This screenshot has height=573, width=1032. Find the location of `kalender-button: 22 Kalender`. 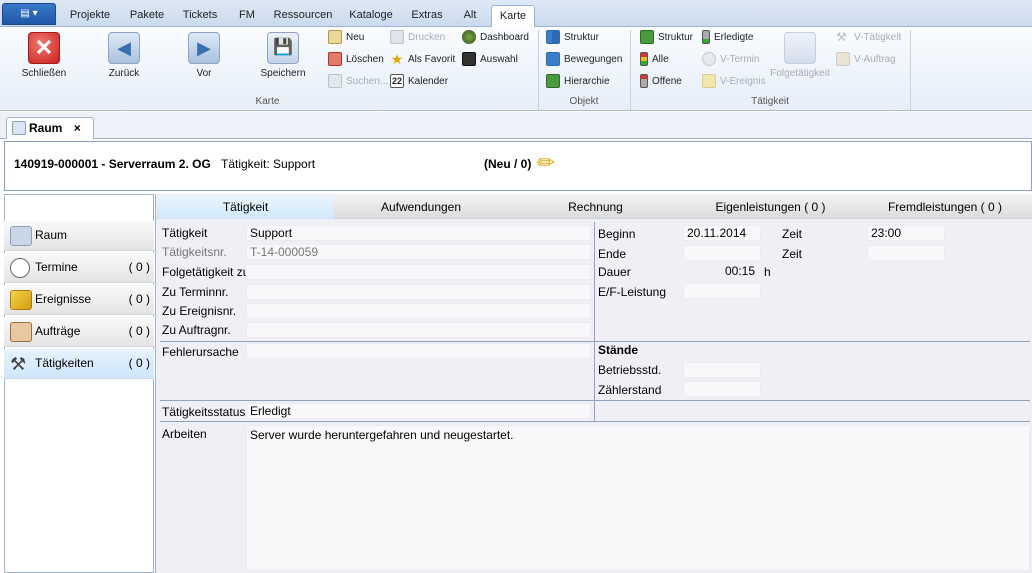

kalender-button: 22 Kalender is located at coordinates (419, 83).